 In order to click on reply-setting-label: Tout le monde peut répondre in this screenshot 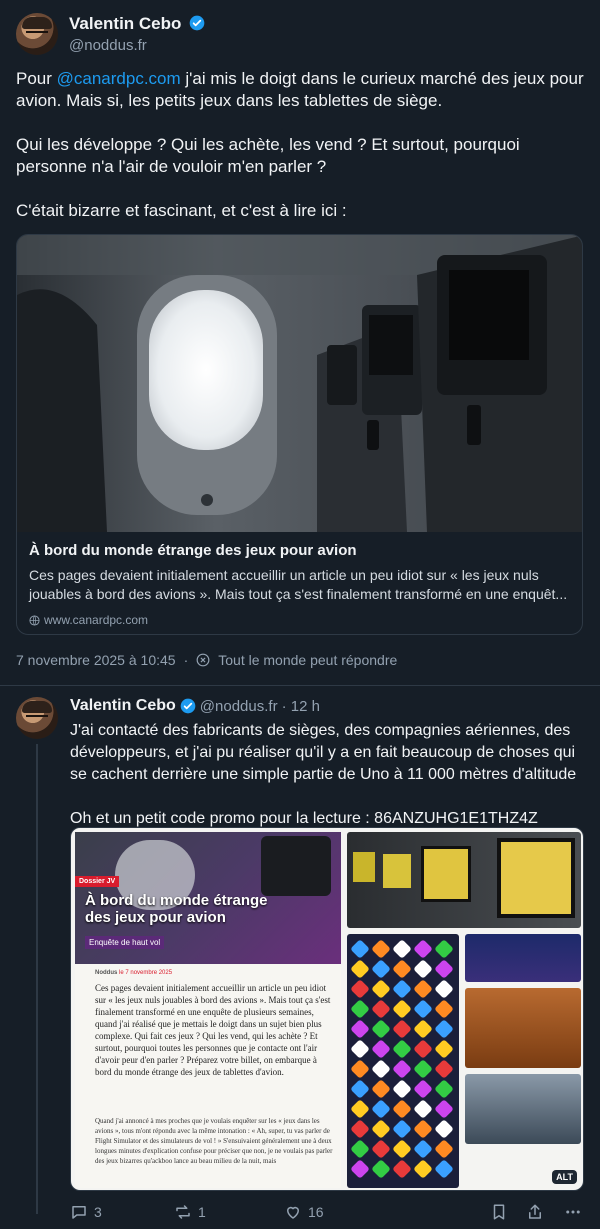, I will do `click(307, 660)`.